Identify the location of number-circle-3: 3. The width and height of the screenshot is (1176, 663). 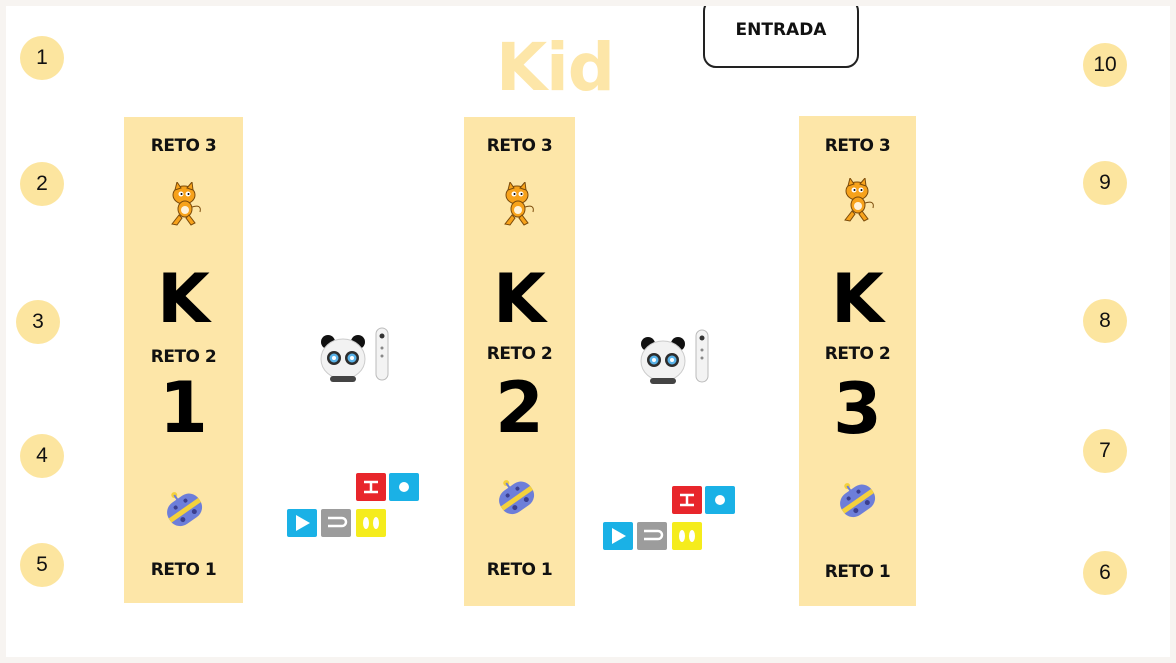
(38, 322).